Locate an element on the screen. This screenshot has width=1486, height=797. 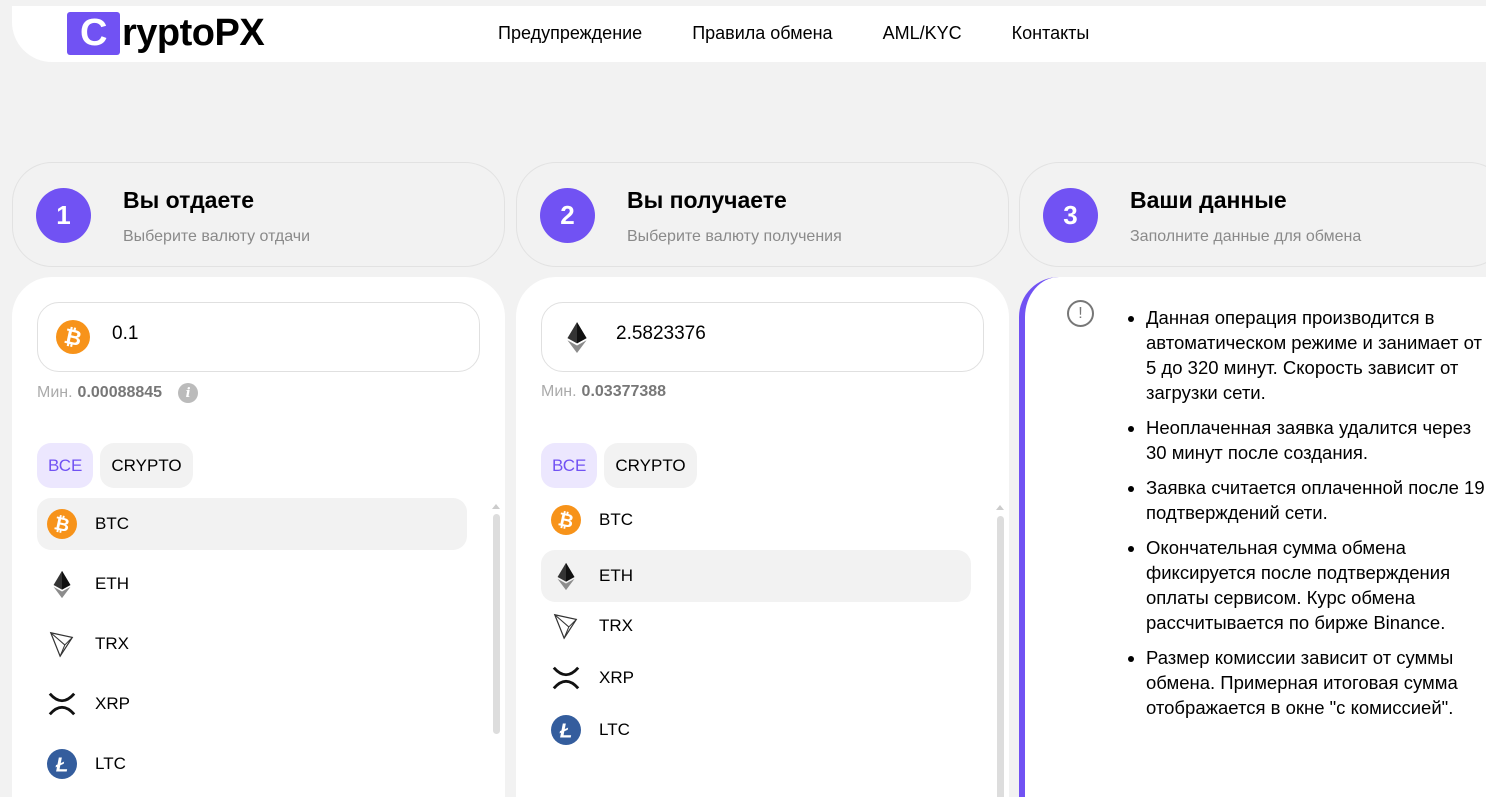
step-get: 2 Вы получаете Выберите валюту получения is located at coordinates (762, 214).